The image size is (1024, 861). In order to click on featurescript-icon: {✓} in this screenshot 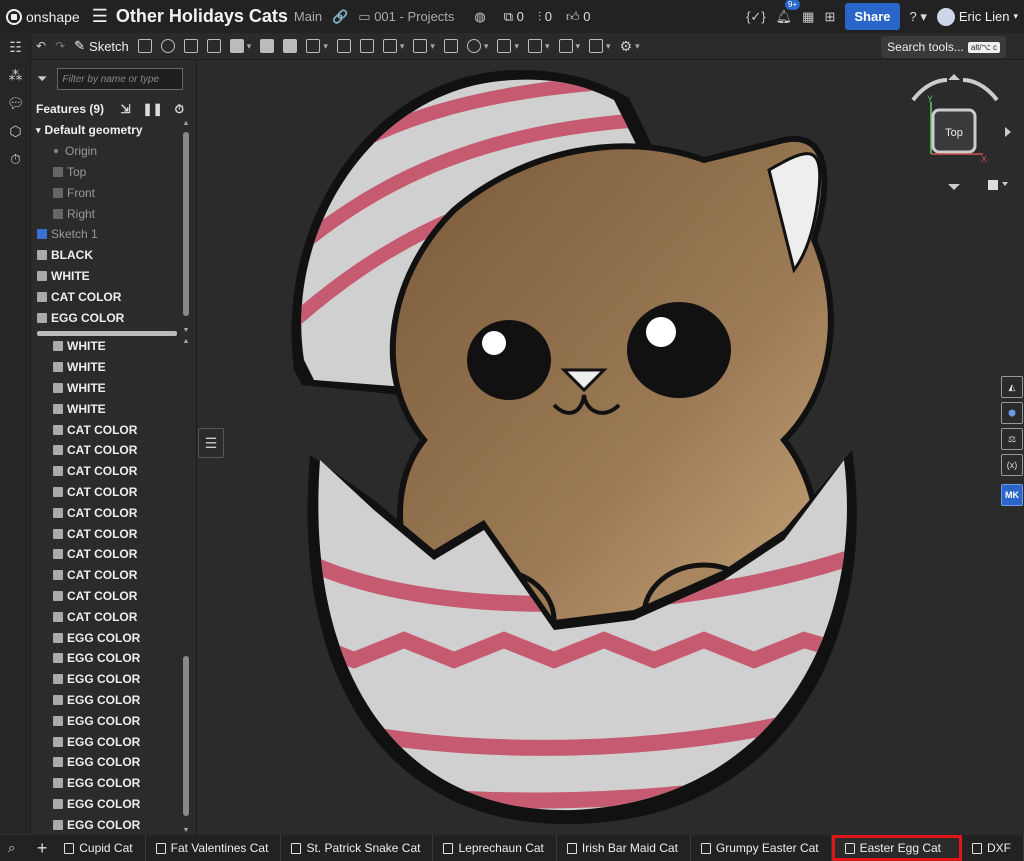, I will do `click(756, 17)`.